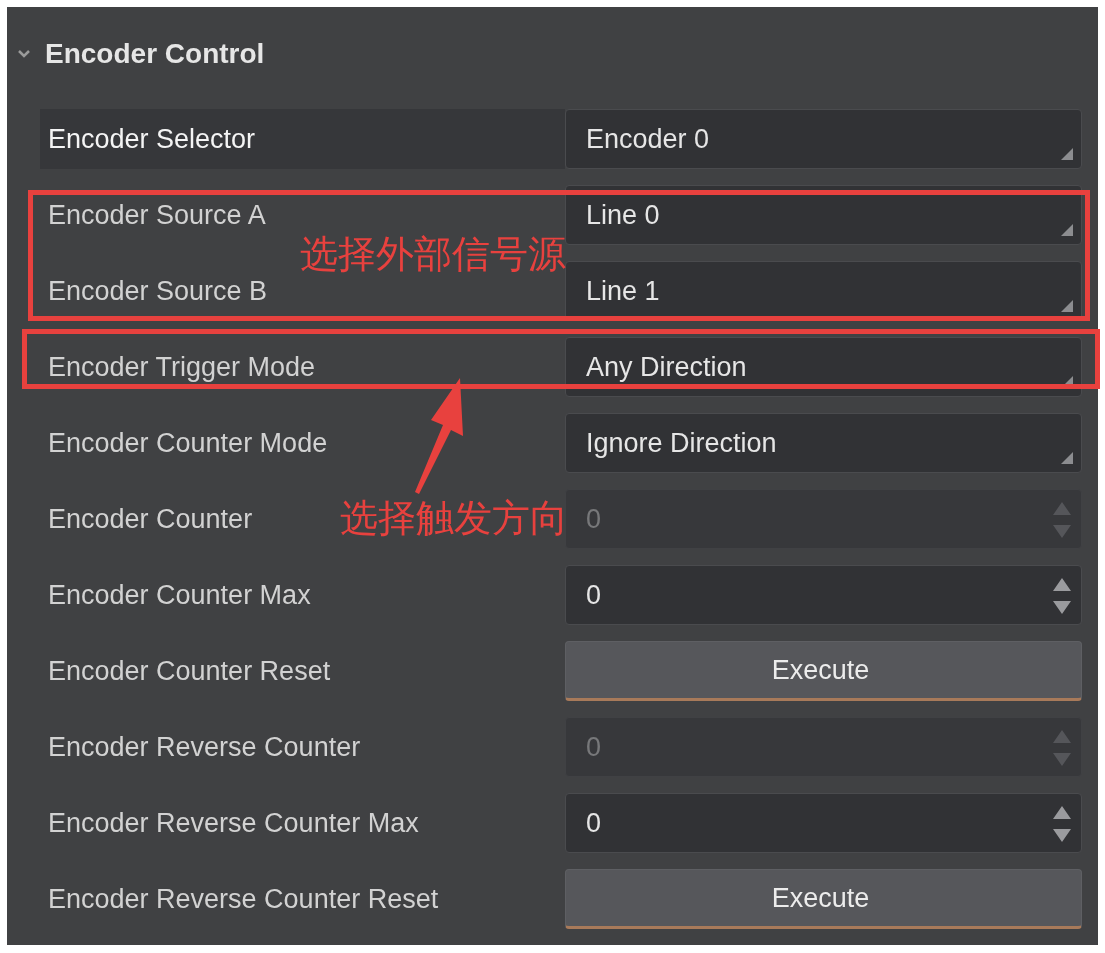 Image resolution: width=1105 pixels, height=953 pixels. Describe the element at coordinates (179, 595) in the screenshot. I see `property-label: Encoder Counter Max` at that location.